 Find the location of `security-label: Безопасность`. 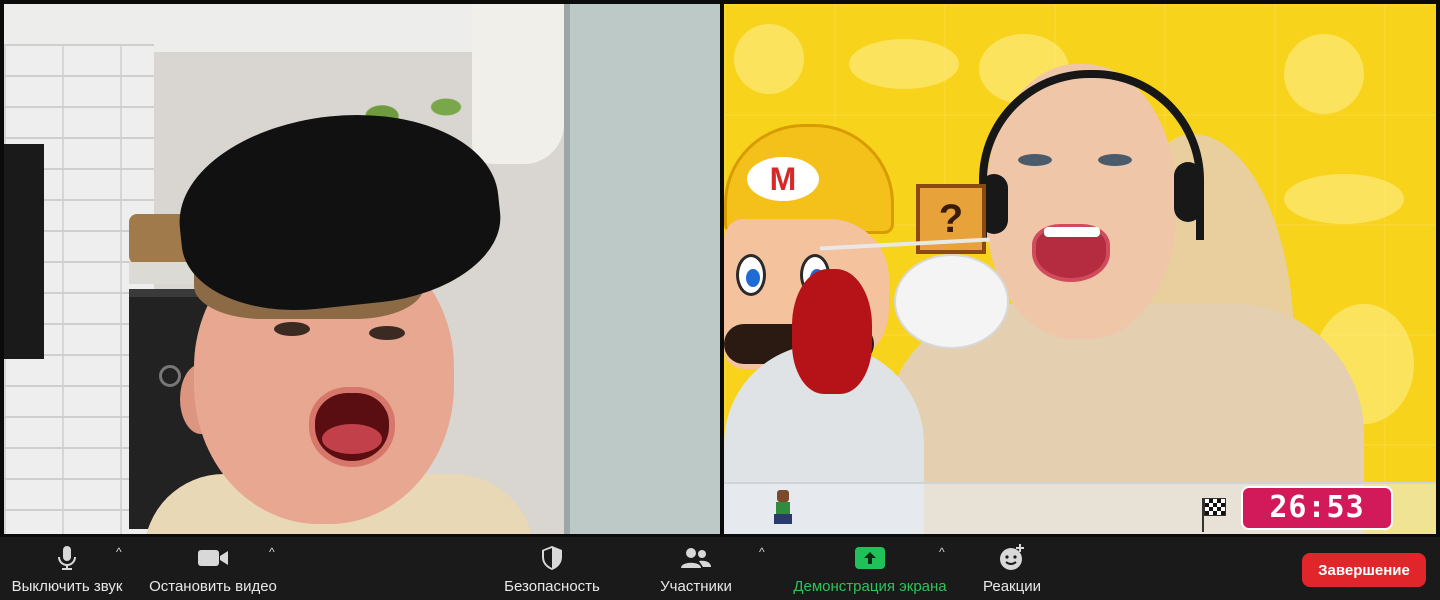

security-label: Безопасность is located at coordinates (552, 586).